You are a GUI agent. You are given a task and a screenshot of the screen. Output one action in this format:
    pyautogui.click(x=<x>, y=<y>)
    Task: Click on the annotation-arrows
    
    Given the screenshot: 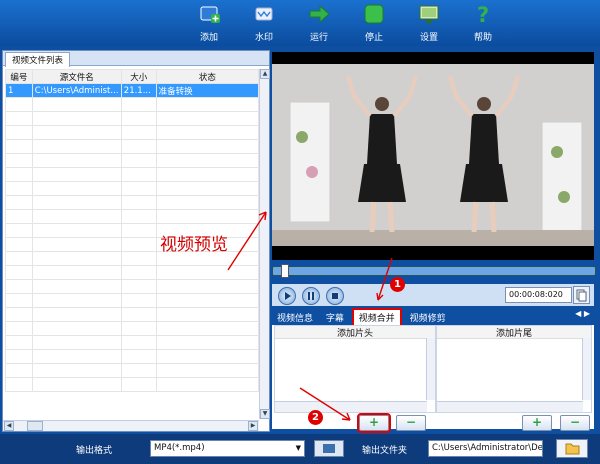 What is the action you would take?
    pyautogui.click(x=310, y=316)
    